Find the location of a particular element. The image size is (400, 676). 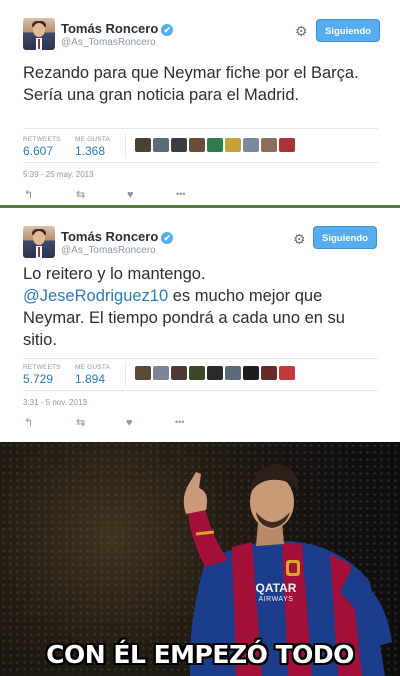

timestamp: 3:31 - 5 nov. 2013 is located at coordinates (55, 402).